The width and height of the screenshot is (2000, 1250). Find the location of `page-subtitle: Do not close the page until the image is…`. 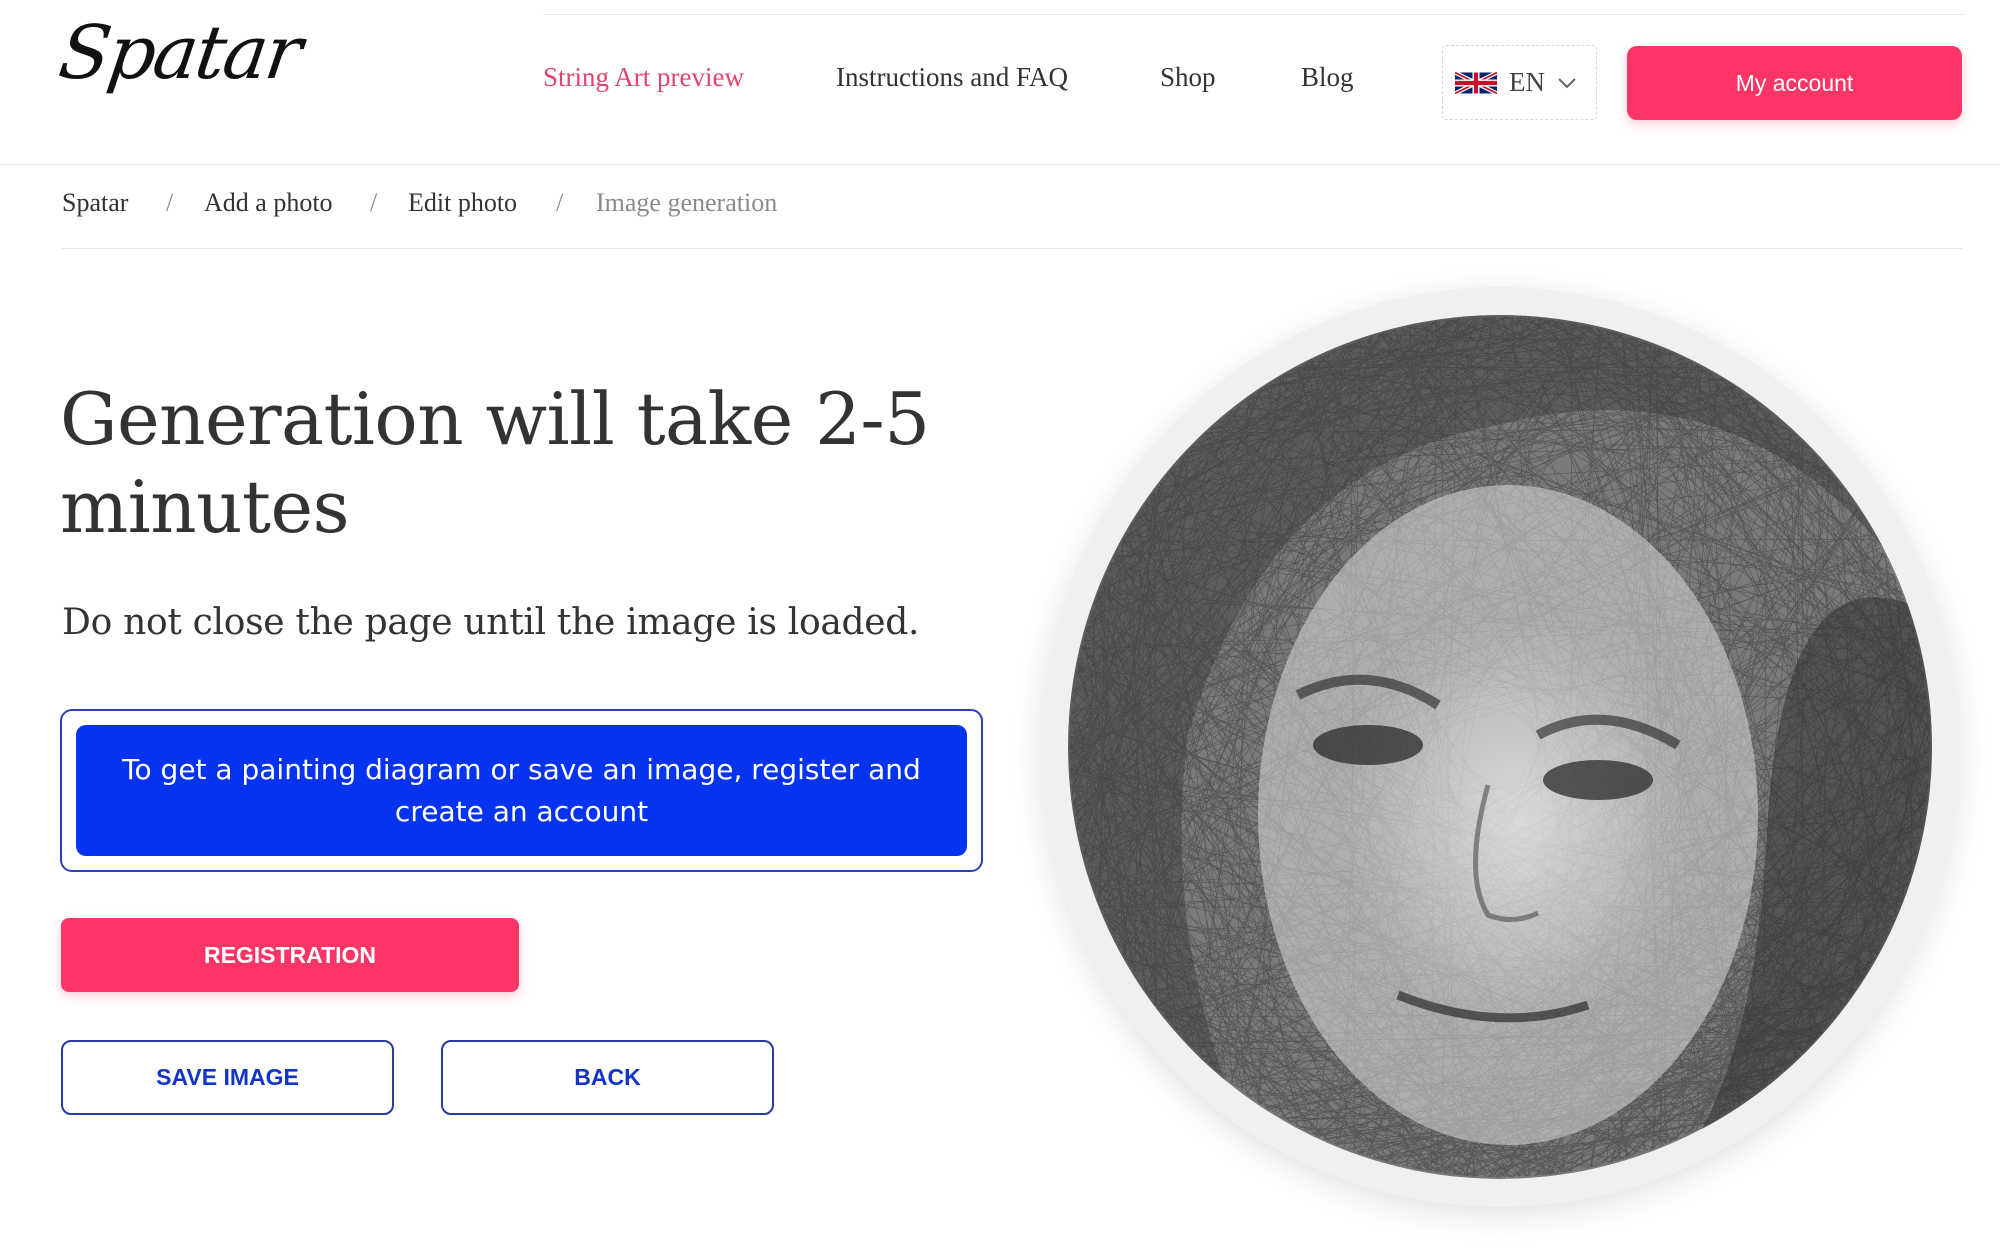

page-subtitle: Do not close the page until the image is… is located at coordinates (491, 622).